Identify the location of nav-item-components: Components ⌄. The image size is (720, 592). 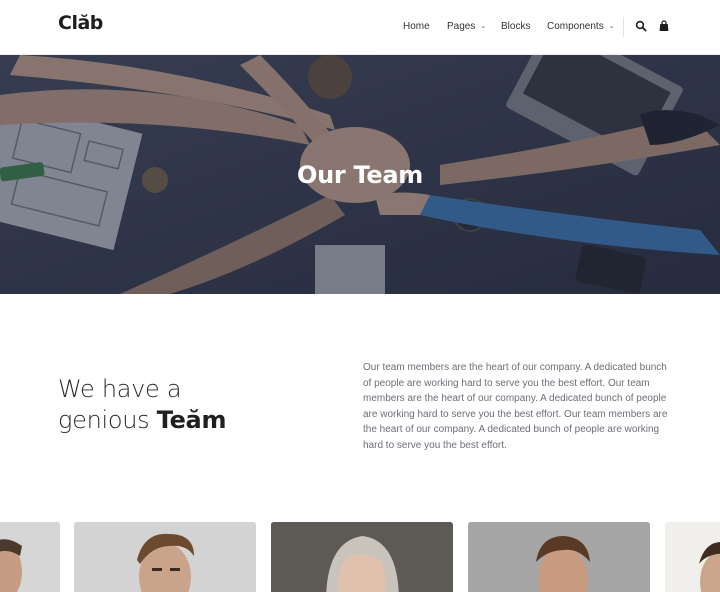
(581, 26).